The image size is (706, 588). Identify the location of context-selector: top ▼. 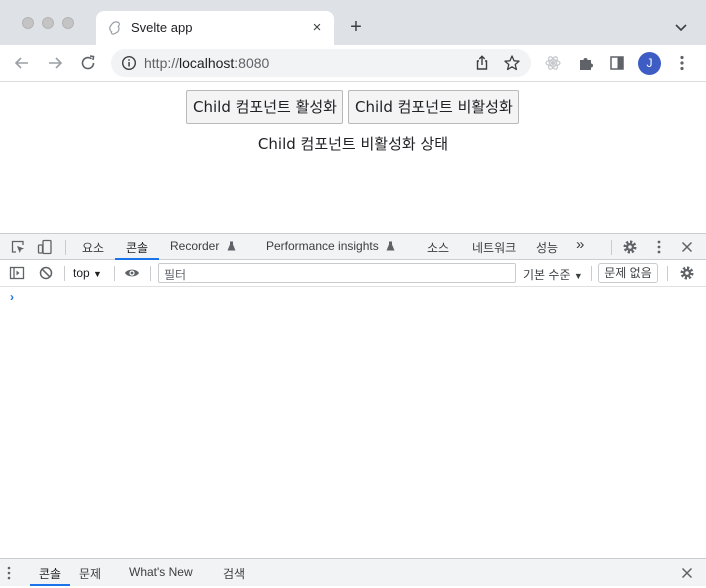
(87, 273).